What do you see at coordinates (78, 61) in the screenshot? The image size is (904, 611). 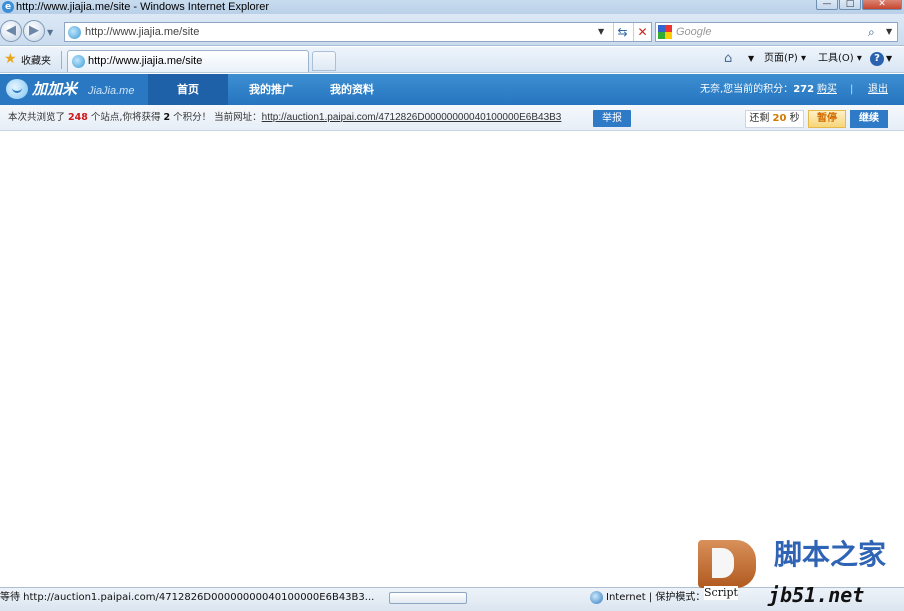 I see `tab-favicon-icon` at bounding box center [78, 61].